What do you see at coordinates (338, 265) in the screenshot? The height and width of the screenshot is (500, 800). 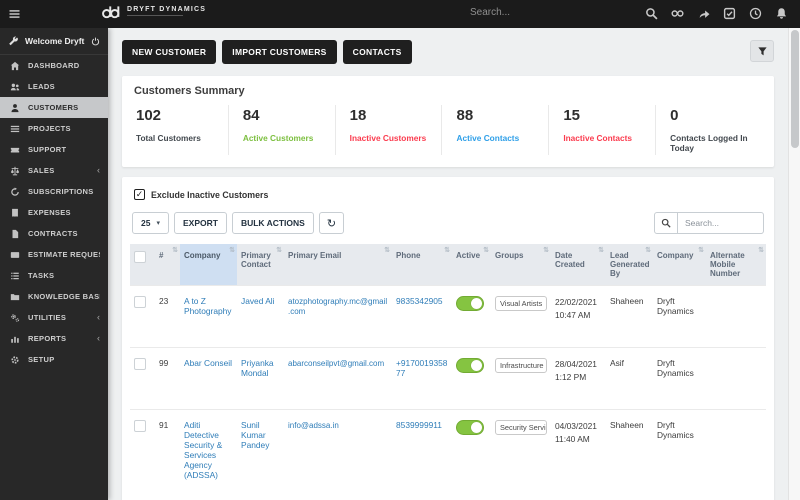 I see `column-header-primary-email: Primary Email ⇅` at bounding box center [338, 265].